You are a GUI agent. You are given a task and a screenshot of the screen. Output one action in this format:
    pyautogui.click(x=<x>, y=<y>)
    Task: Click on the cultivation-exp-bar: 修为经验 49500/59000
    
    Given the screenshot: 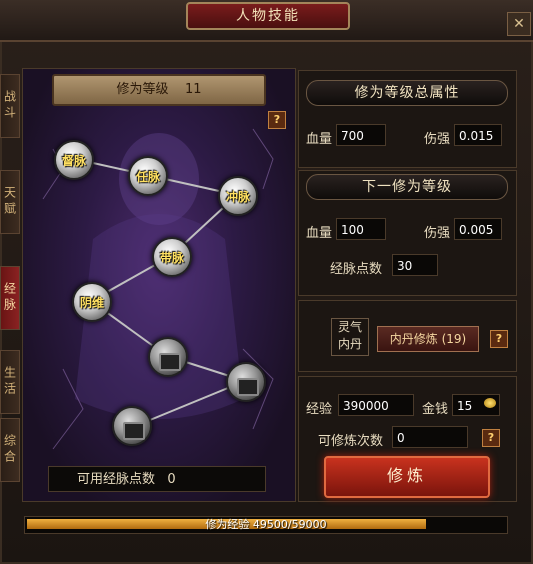 What is the action you would take?
    pyautogui.click(x=266, y=525)
    